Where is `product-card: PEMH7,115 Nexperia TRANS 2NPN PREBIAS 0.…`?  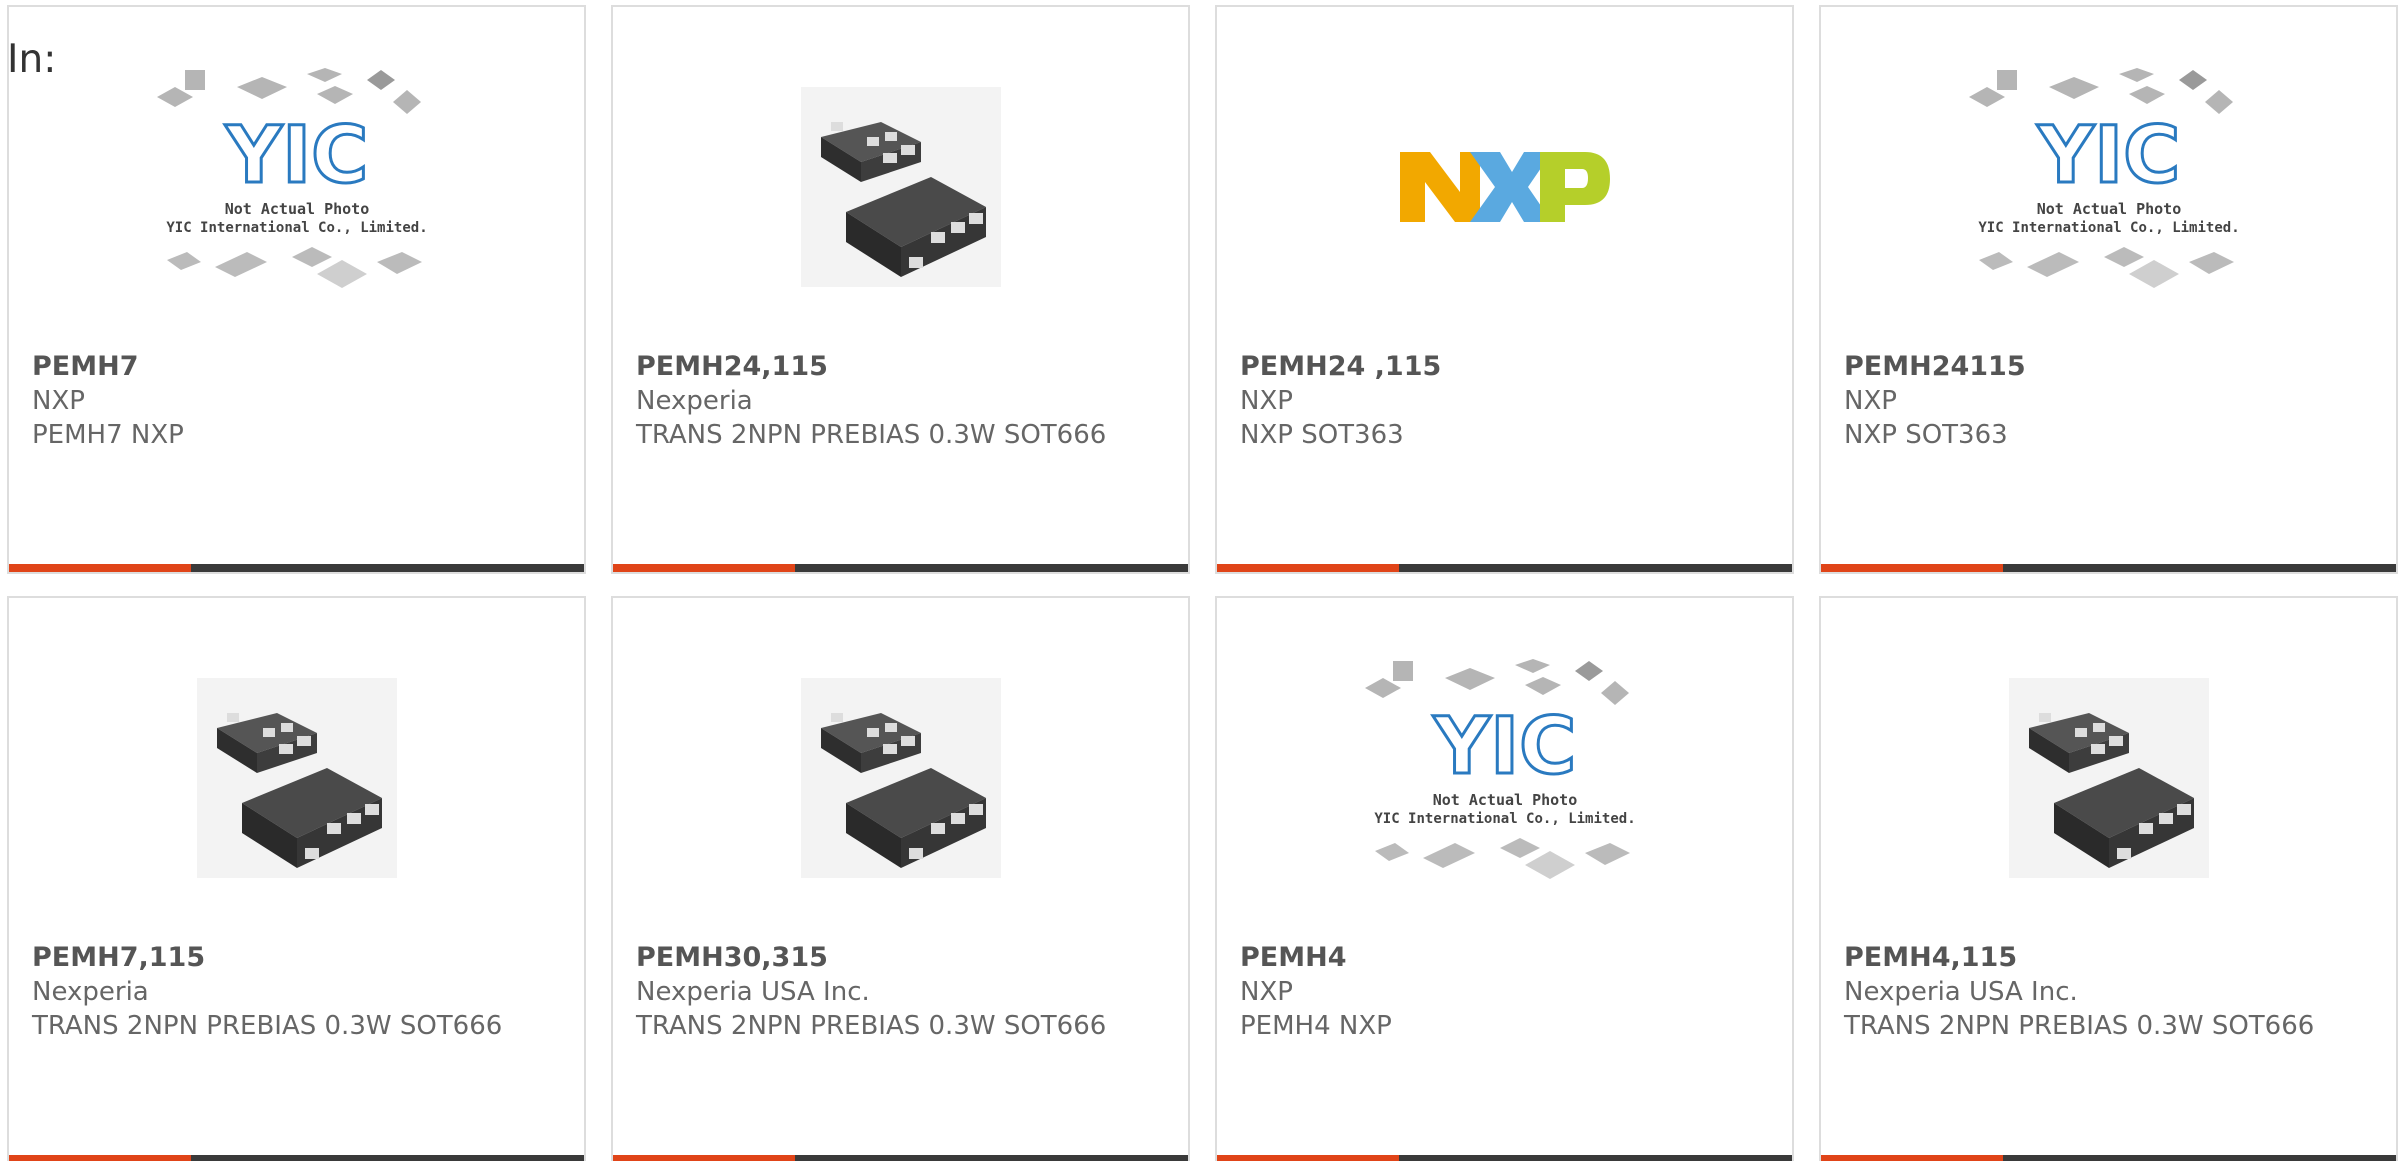
product-card: PEMH7,115 Nexperia TRANS 2NPN PREBIAS 0.… is located at coordinates (296, 878).